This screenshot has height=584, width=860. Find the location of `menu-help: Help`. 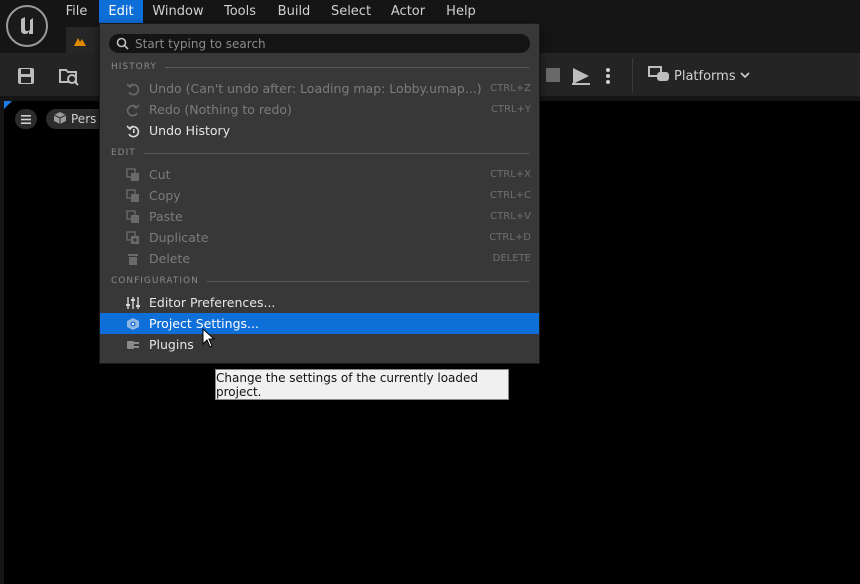

menu-help: Help is located at coordinates (461, 11).